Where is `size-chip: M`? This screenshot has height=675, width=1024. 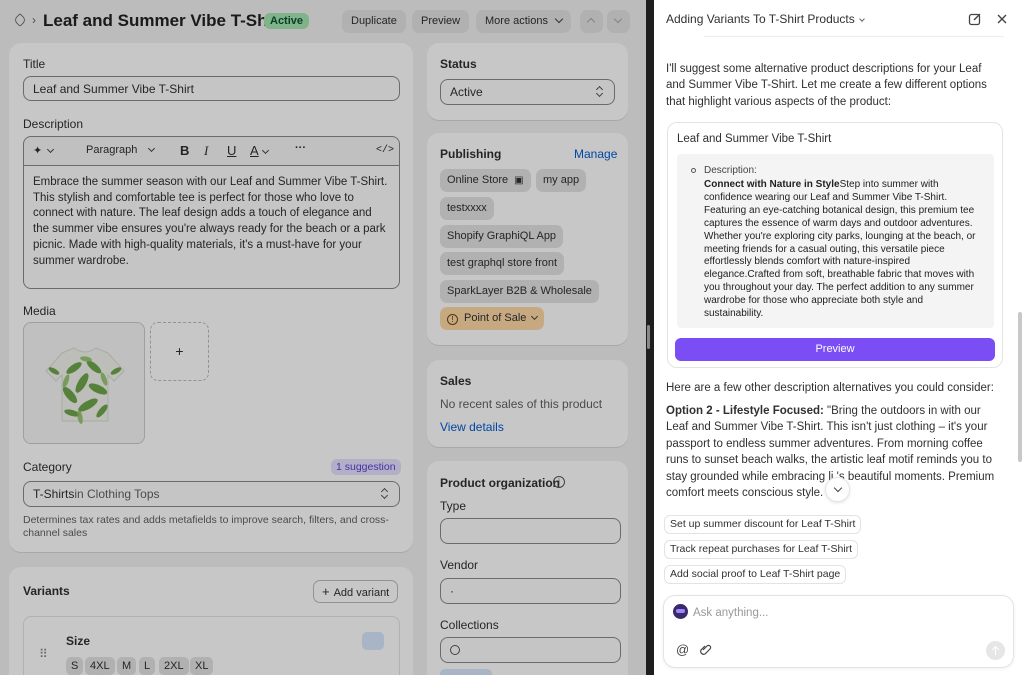 size-chip: M is located at coordinates (127, 666).